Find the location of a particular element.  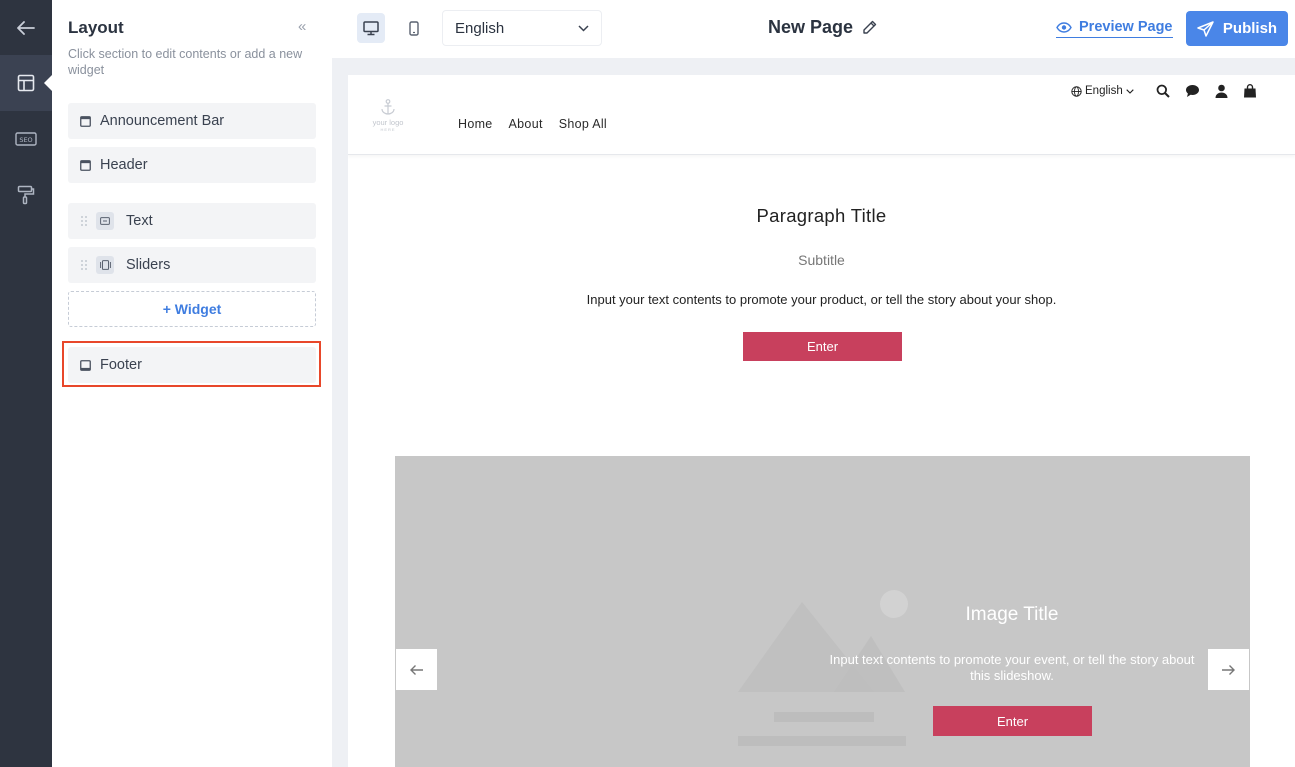

paint-roller-icon is located at coordinates (26, 195).